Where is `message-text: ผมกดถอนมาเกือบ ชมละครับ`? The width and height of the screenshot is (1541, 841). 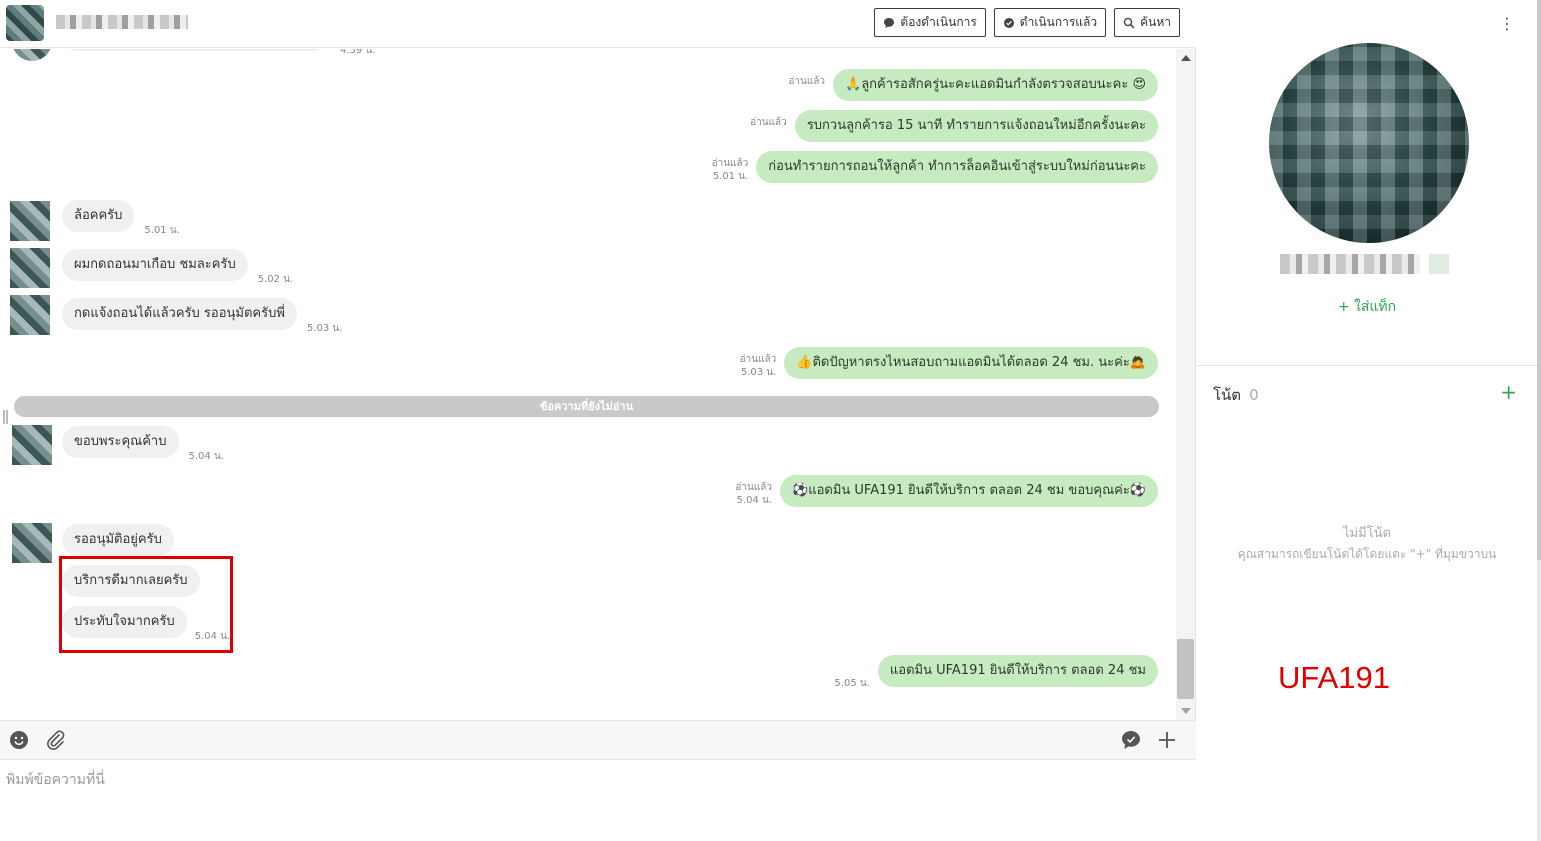
message-text: ผมกดถอนมาเกือบ ชมละครับ is located at coordinates (155, 265).